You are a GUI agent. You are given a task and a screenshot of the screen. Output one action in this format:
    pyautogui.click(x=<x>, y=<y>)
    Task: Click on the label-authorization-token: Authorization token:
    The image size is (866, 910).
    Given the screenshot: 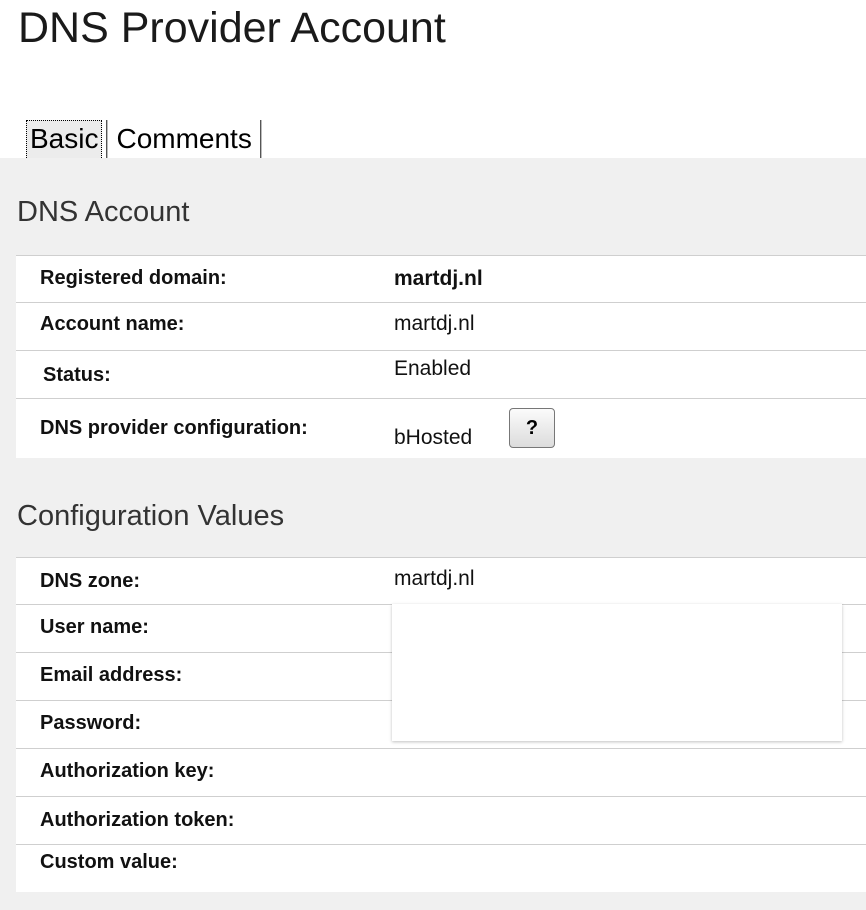 What is the action you would take?
    pyautogui.click(x=137, y=820)
    